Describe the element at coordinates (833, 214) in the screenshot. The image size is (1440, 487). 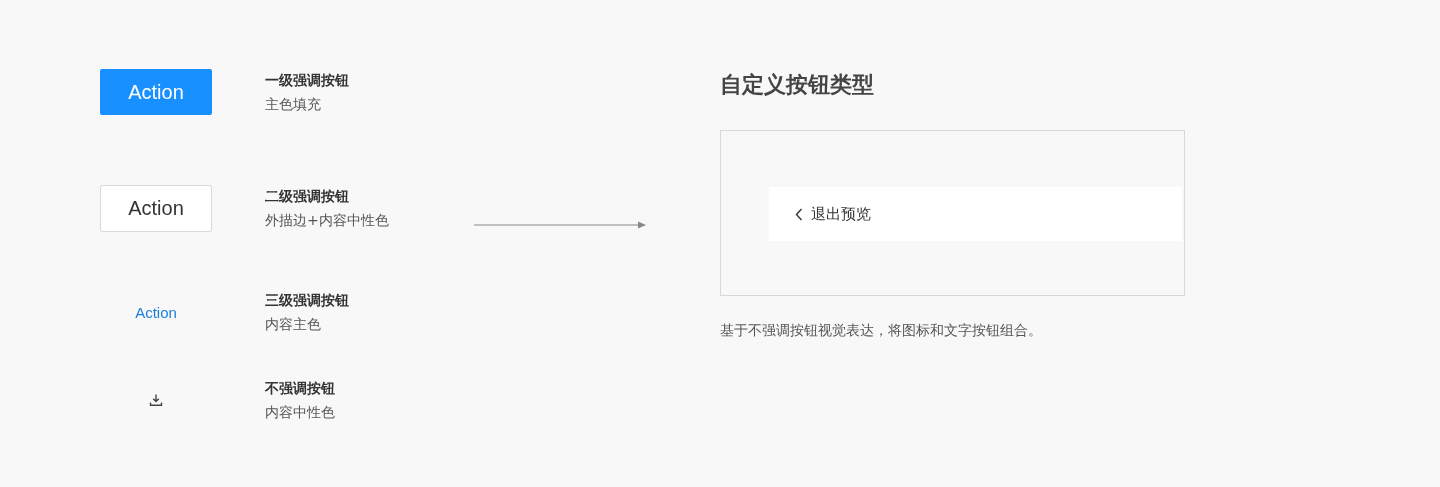
I see `exit-preview-button: 退出预览` at that location.